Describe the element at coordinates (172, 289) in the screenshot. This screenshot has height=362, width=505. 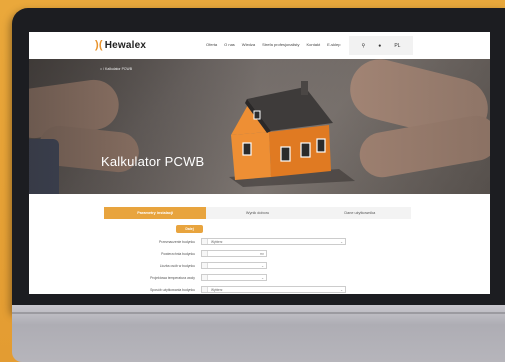
I see `form-label: Sposób użytkowania budynku` at that location.